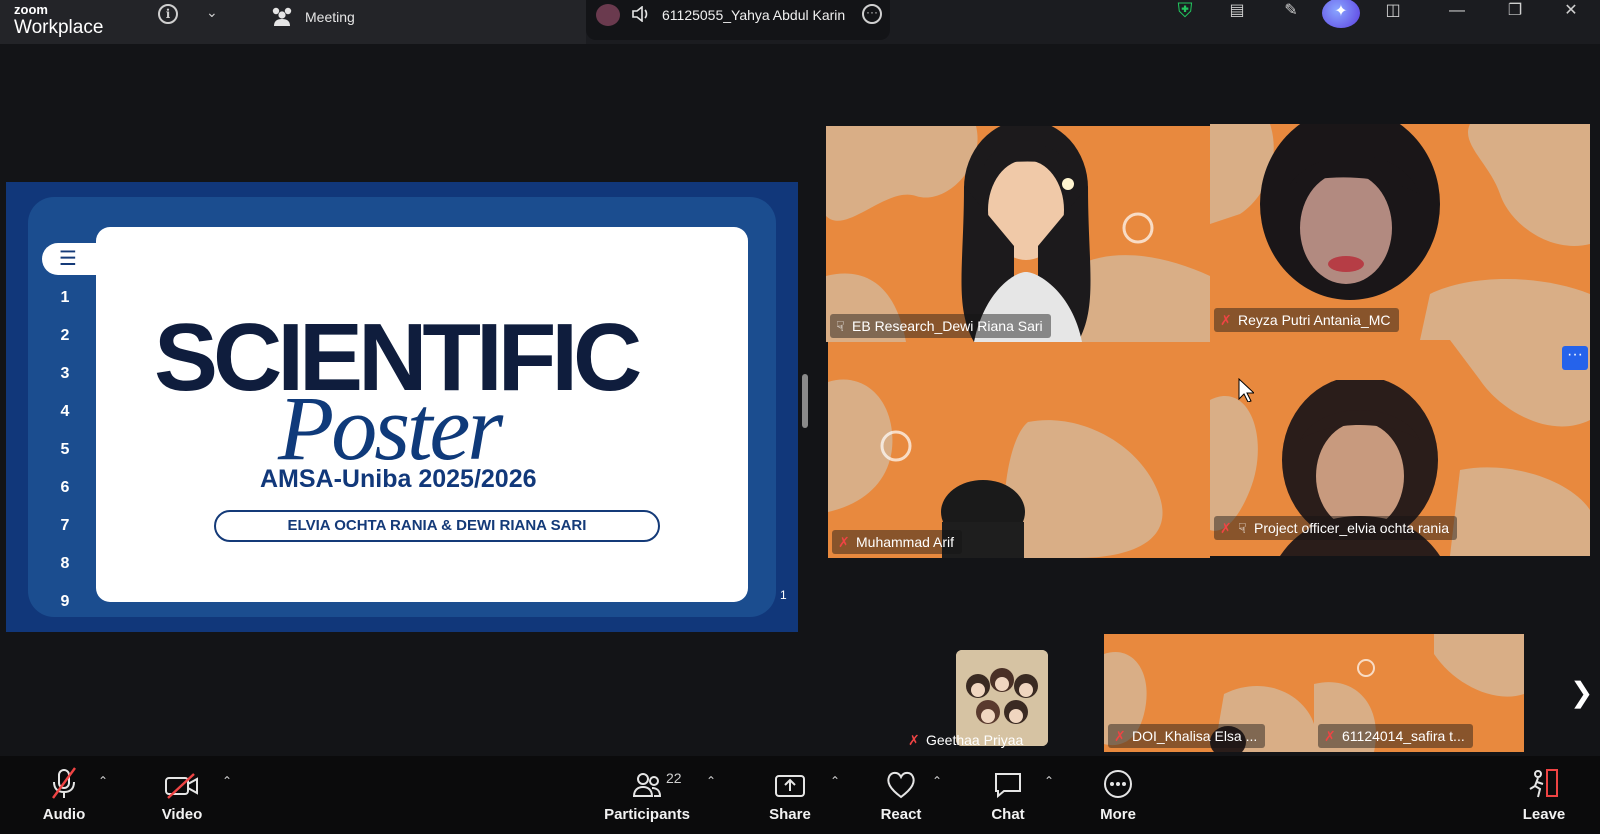 The width and height of the screenshot is (1600, 834). Describe the element at coordinates (182, 814) in the screenshot. I see `video-label: Video` at that location.